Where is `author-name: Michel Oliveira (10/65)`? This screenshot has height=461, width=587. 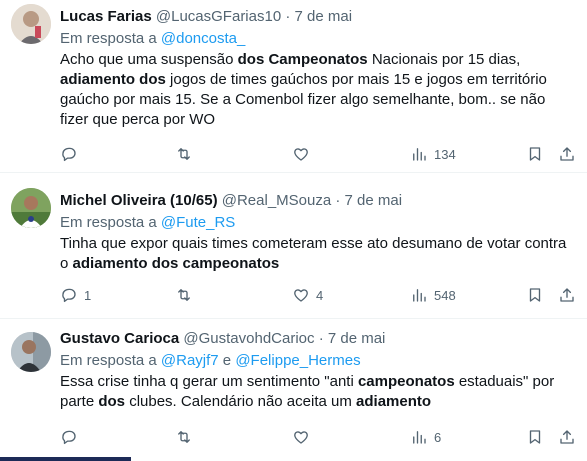 author-name: Michel Oliveira (10/65) is located at coordinates (139, 200).